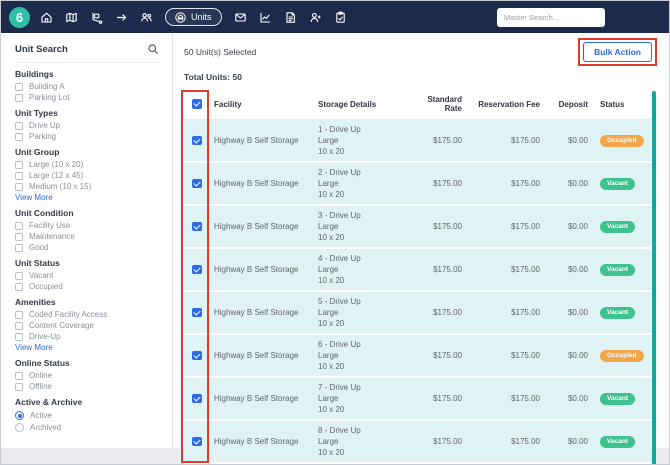 The height and width of the screenshot is (465, 670). What do you see at coordinates (87, 165) in the screenshot?
I see `filter-option-large-10-x-20: Large (10 x 20)` at bounding box center [87, 165].